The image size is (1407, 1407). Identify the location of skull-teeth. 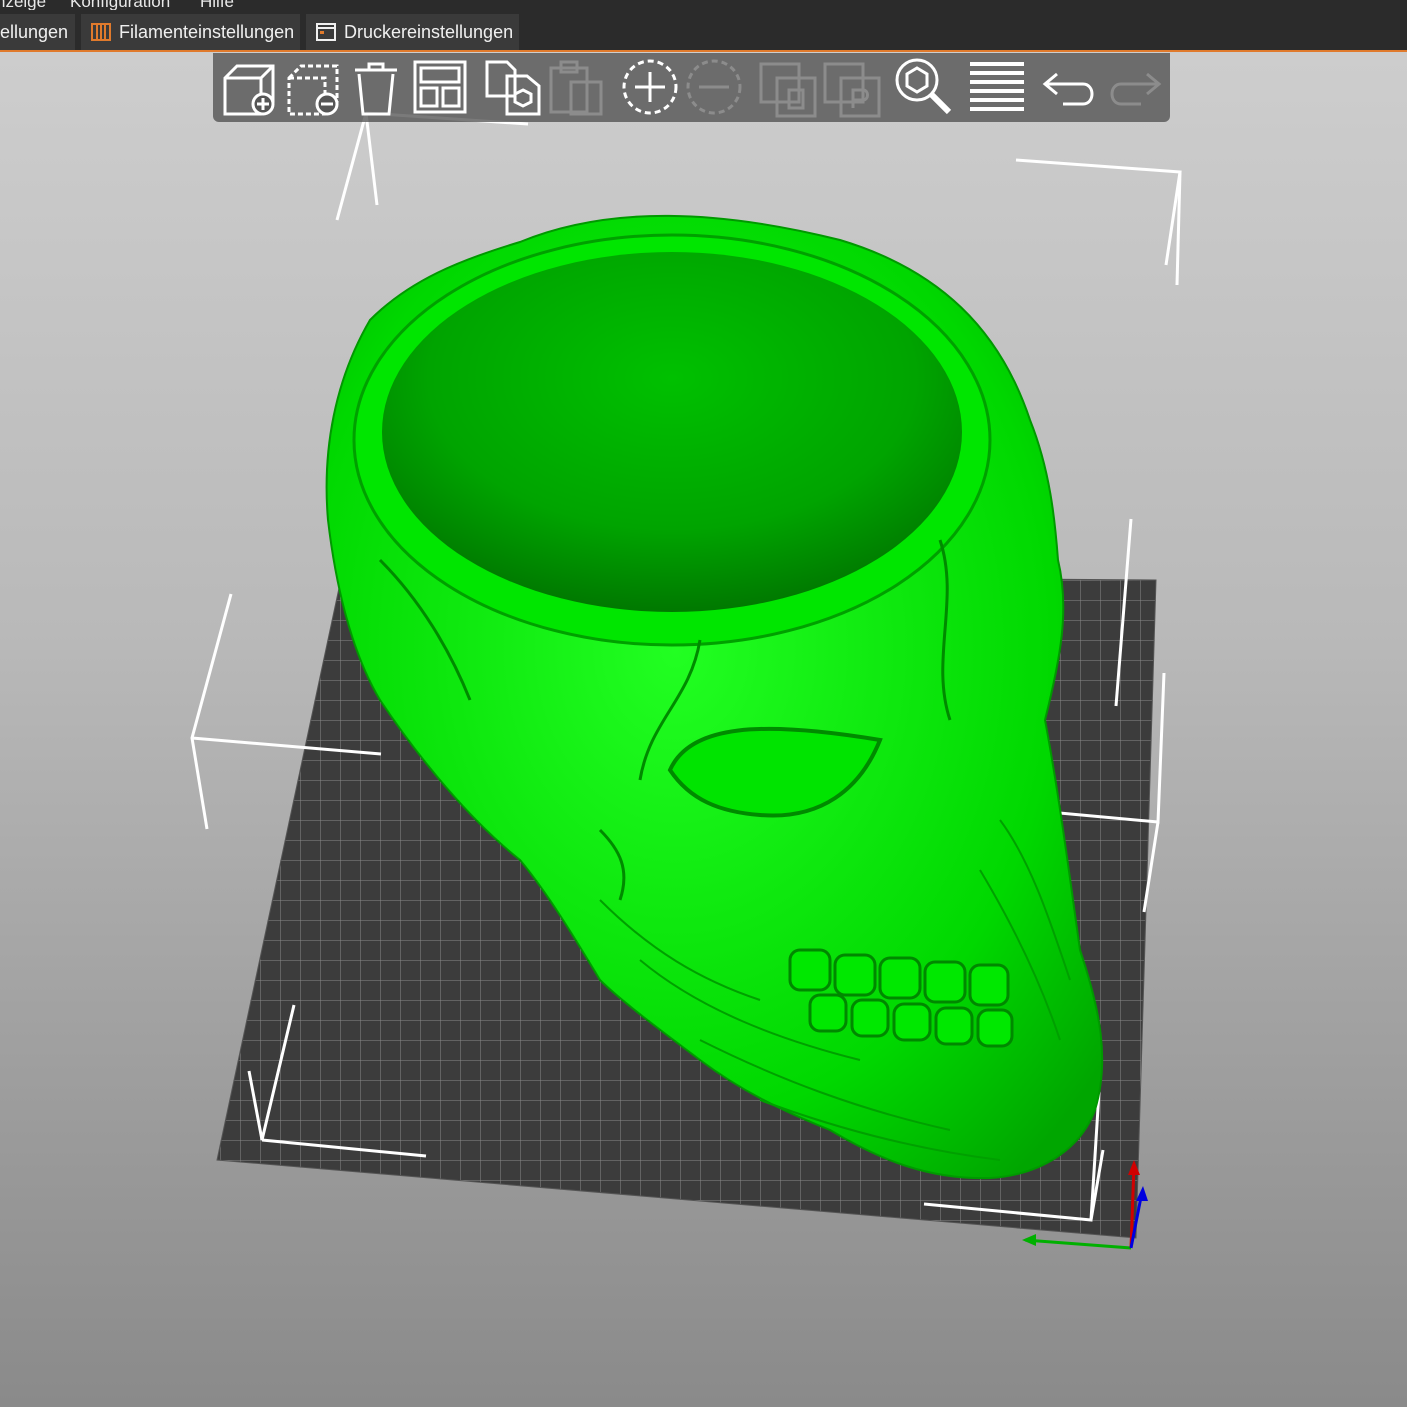
(901, 998).